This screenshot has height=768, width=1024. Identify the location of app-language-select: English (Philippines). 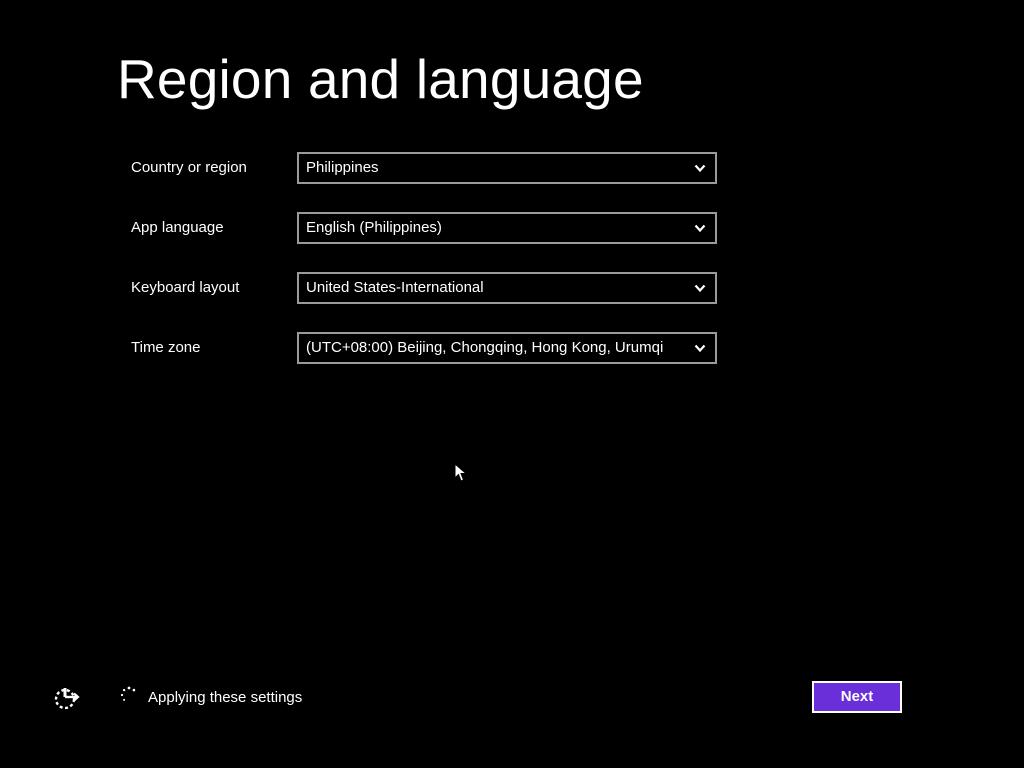
(507, 228).